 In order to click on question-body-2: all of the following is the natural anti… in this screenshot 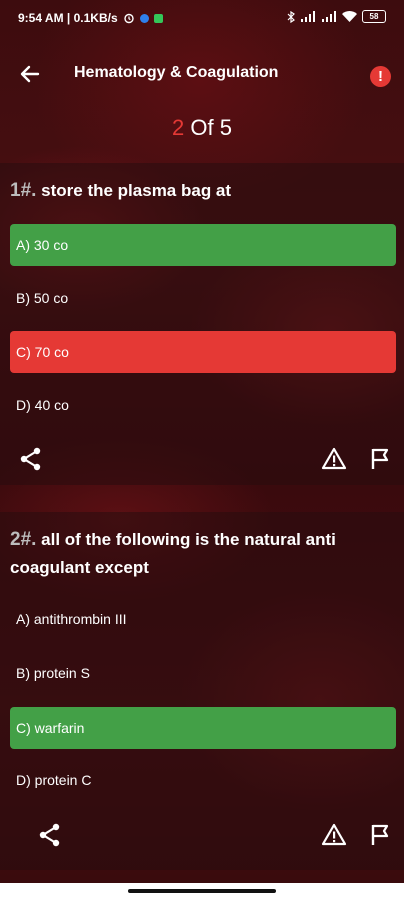, I will do `click(173, 553)`.